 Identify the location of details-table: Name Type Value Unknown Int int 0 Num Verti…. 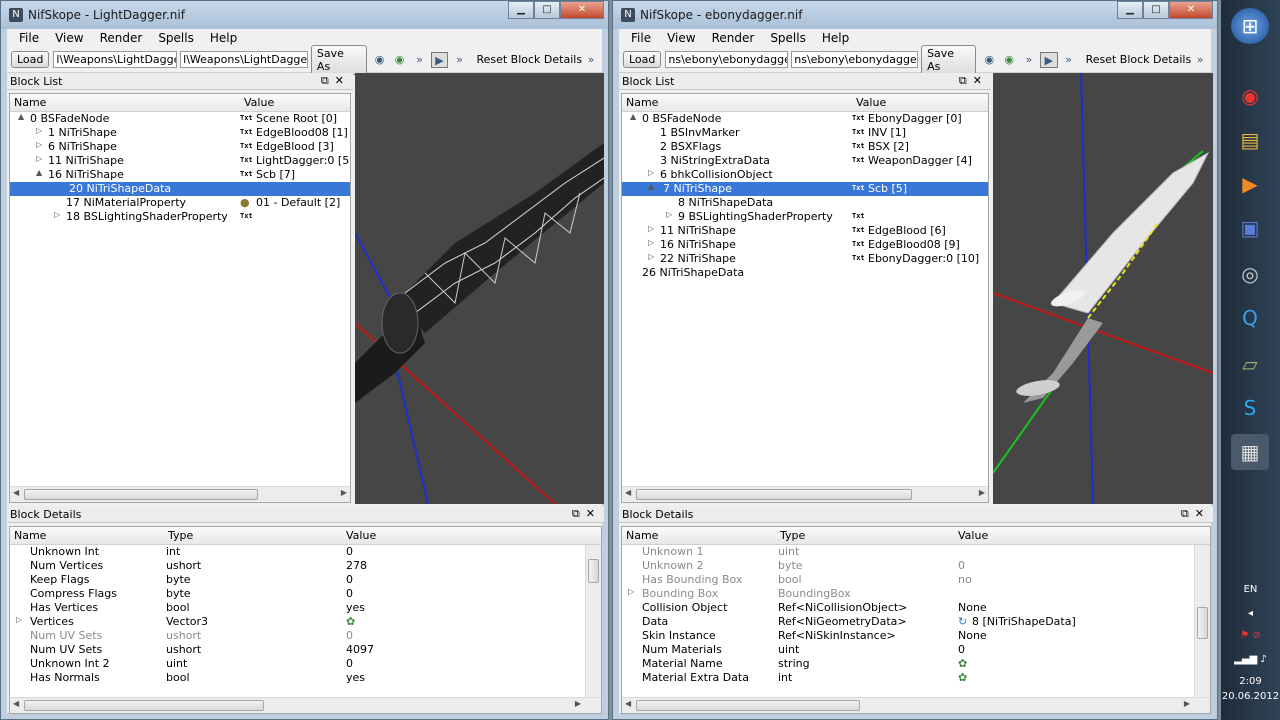
(305, 620).